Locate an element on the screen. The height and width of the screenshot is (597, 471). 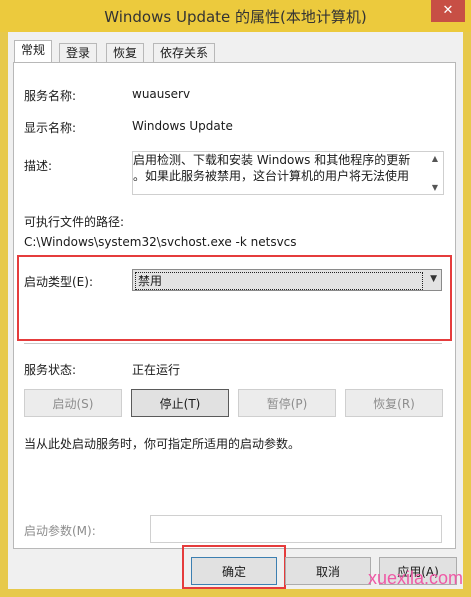
ok-button: 确定 is located at coordinates (234, 571).